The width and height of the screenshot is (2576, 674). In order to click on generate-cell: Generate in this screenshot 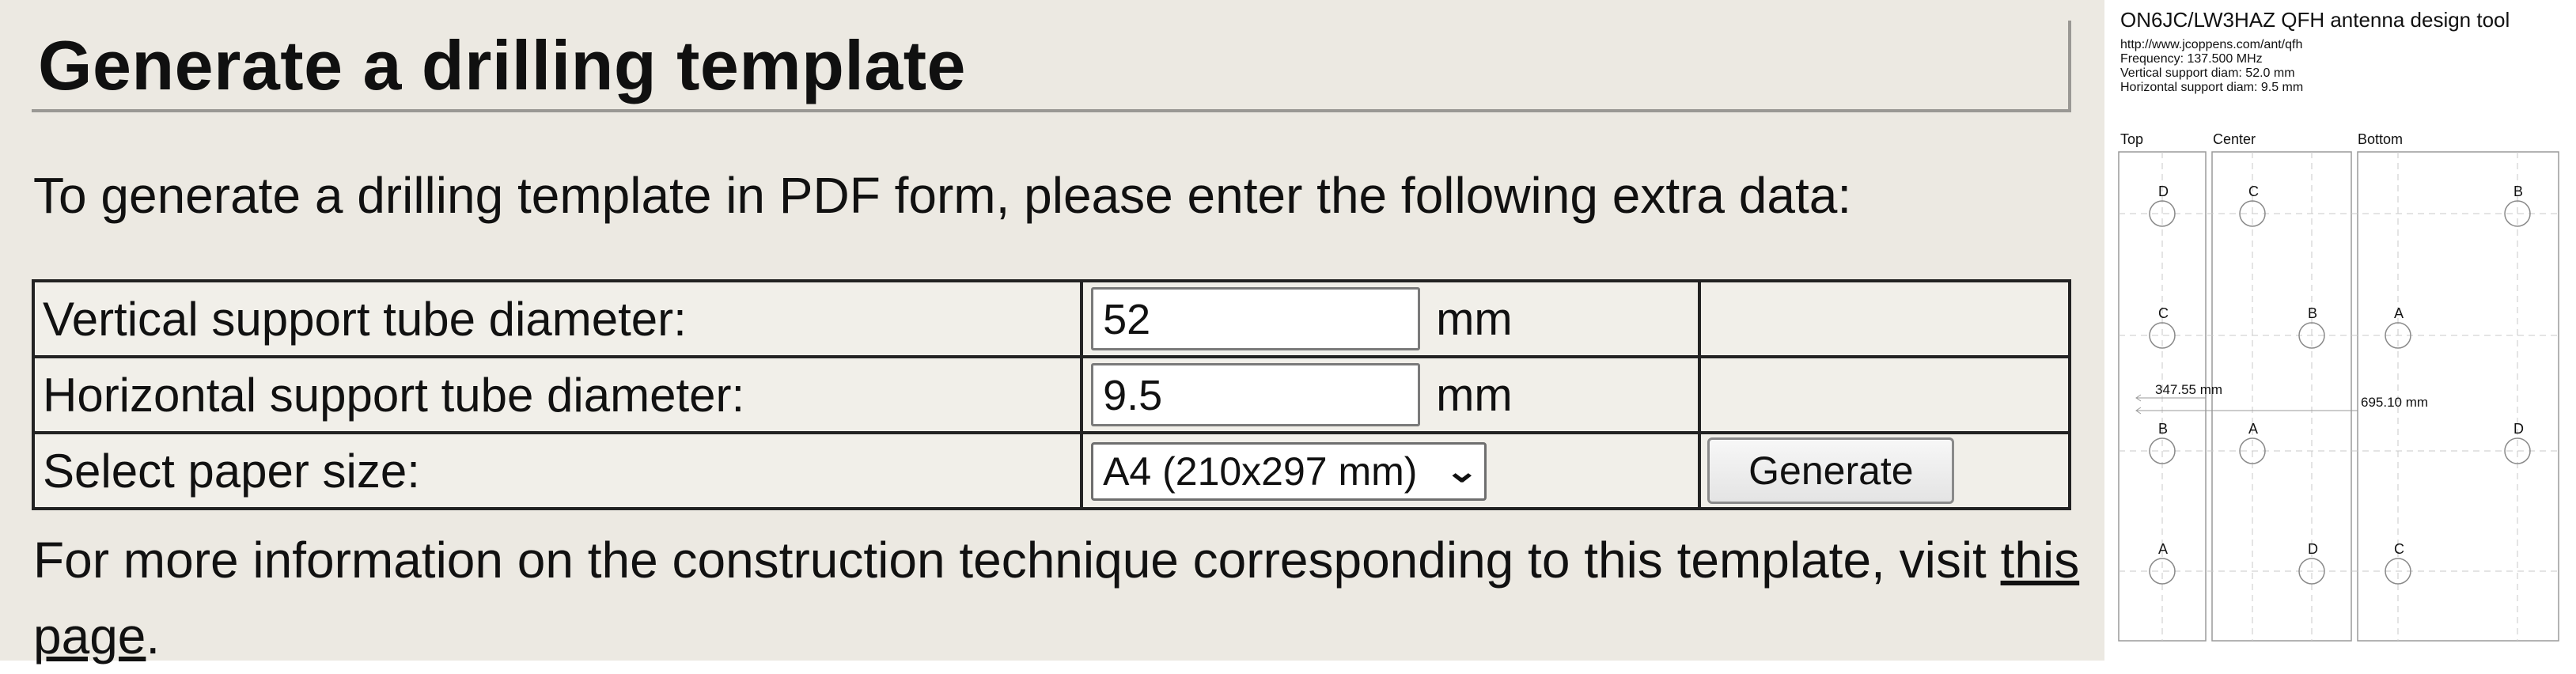, I will do `click(1884, 470)`.